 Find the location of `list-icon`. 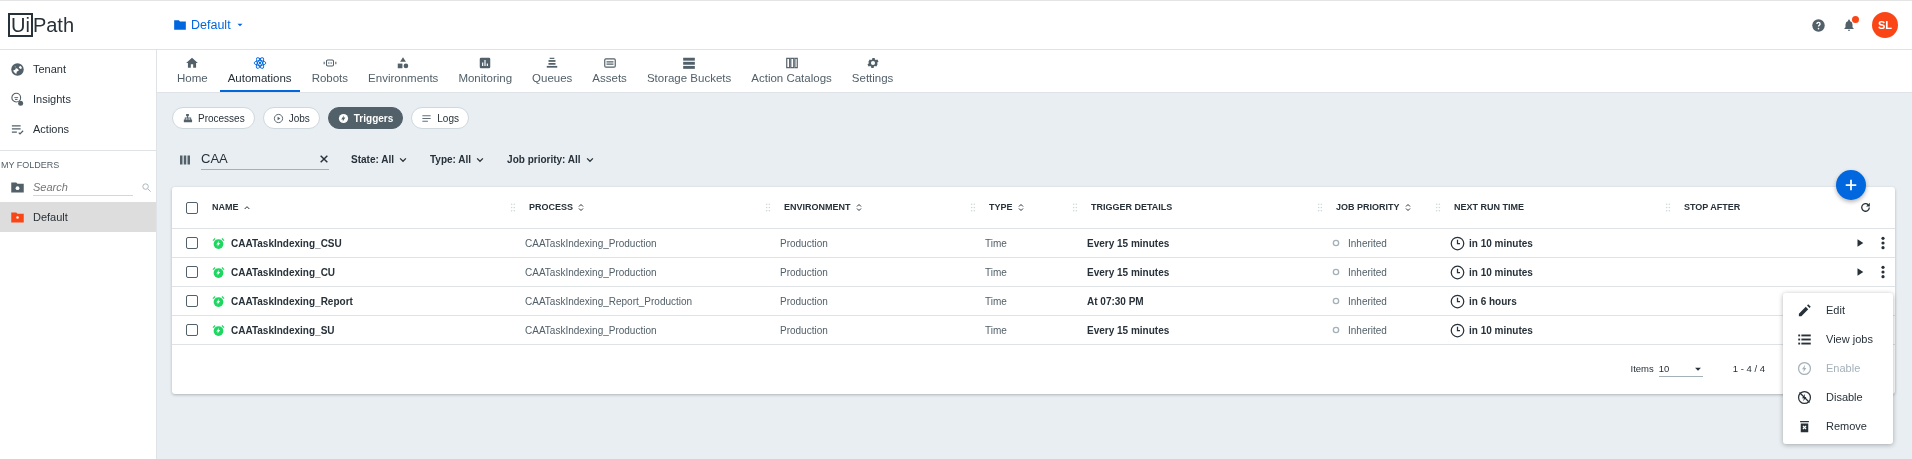

list-icon is located at coordinates (1804, 339).